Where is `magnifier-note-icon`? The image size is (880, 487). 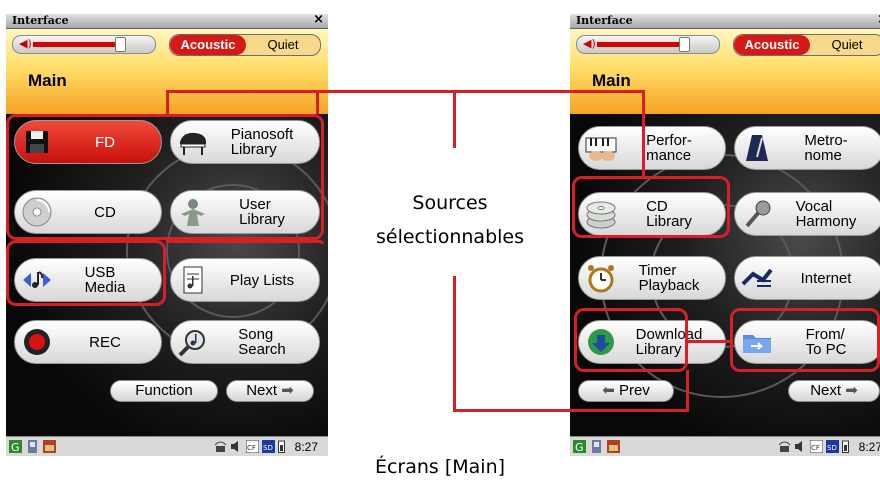 magnifier-note-icon is located at coordinates (191, 343).